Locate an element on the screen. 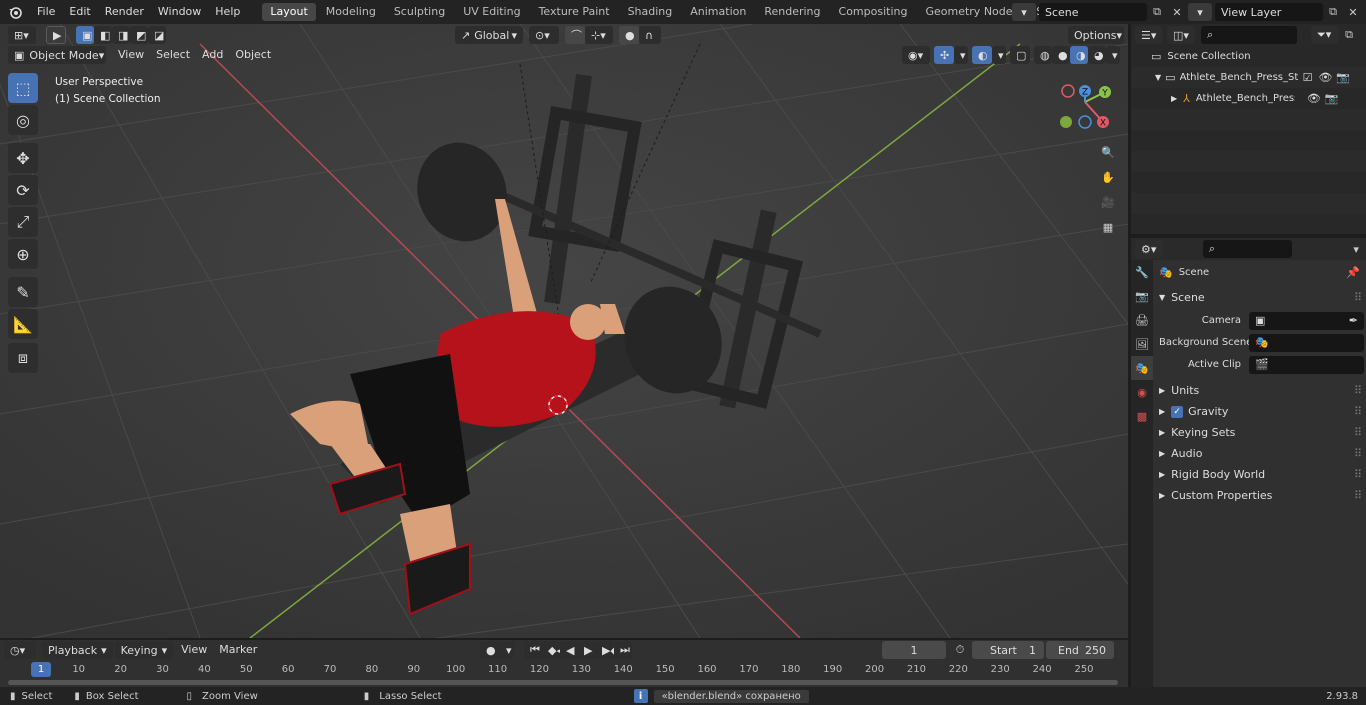 The width and height of the screenshot is (1366, 705). shading-wireframe-icon: ◍ is located at coordinates (1043, 55).